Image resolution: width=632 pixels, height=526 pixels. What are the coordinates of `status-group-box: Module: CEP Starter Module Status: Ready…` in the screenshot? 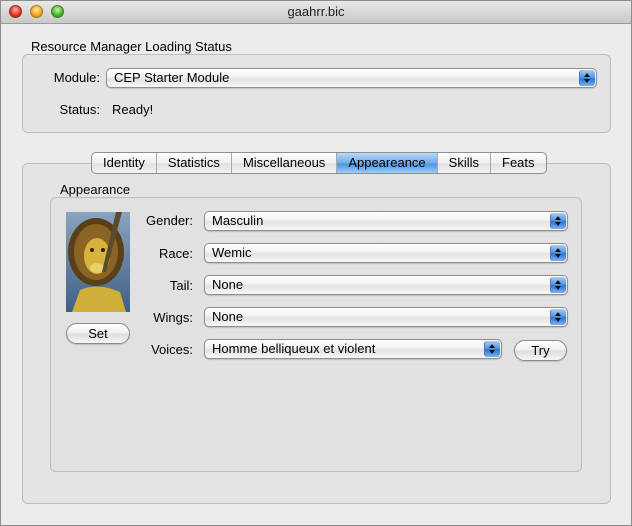 It's located at (316, 93).